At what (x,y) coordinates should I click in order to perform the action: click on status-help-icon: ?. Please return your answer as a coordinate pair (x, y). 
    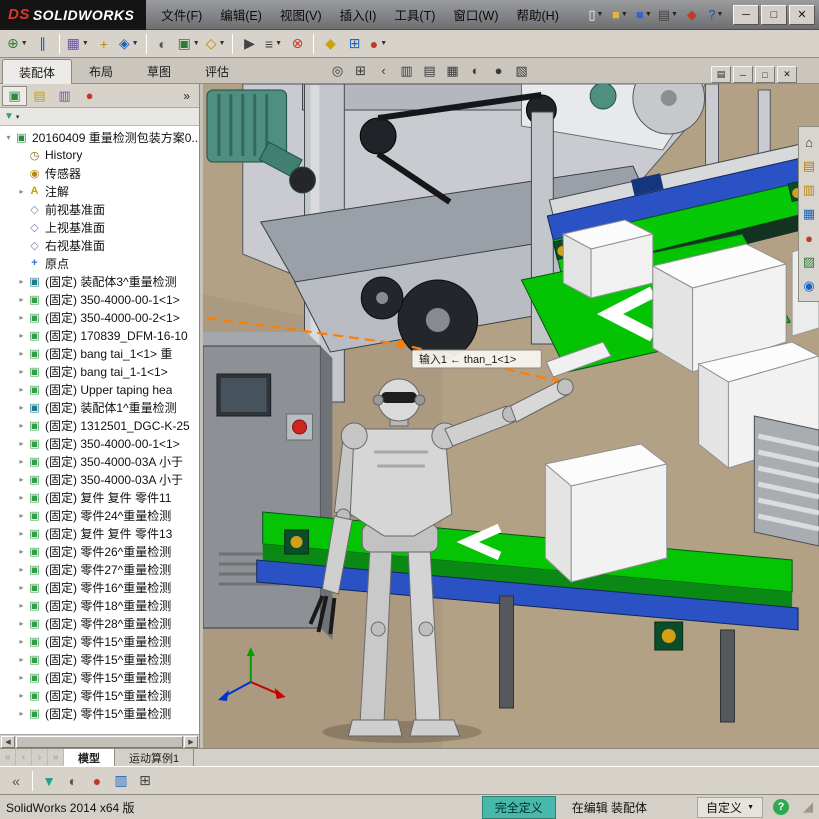
    Looking at the image, I should click on (781, 807).